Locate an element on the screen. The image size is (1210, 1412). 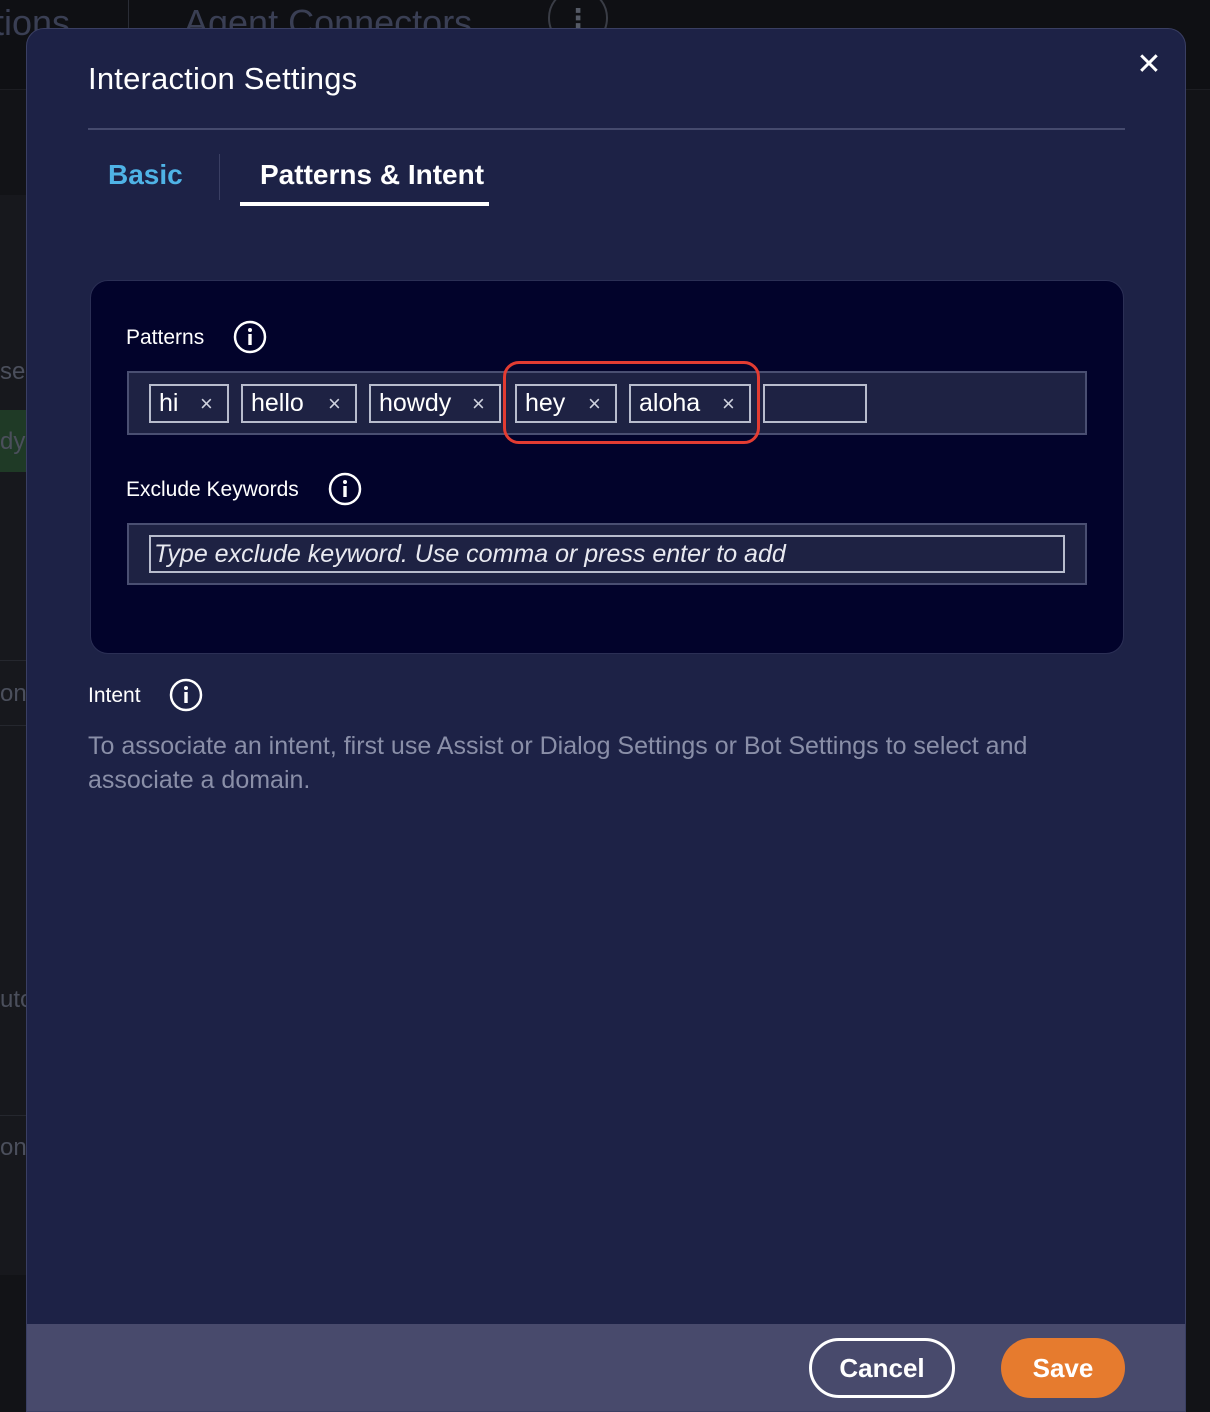
pattern-chip: howdy × is located at coordinates (435, 403).